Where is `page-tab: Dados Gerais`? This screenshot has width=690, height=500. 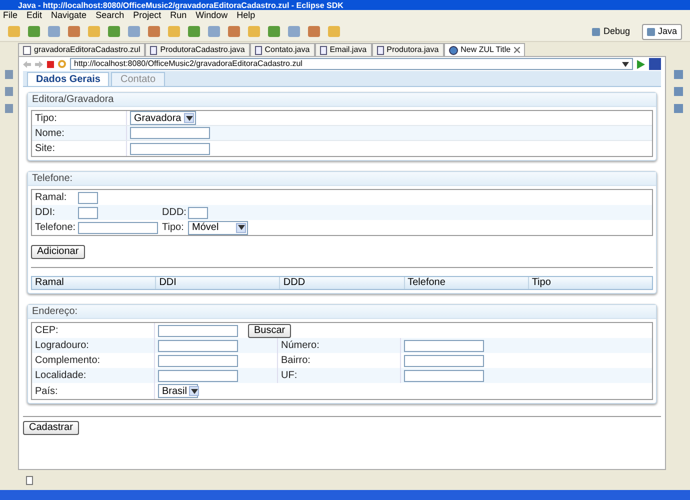
page-tab: Dados Gerais is located at coordinates (68, 79).